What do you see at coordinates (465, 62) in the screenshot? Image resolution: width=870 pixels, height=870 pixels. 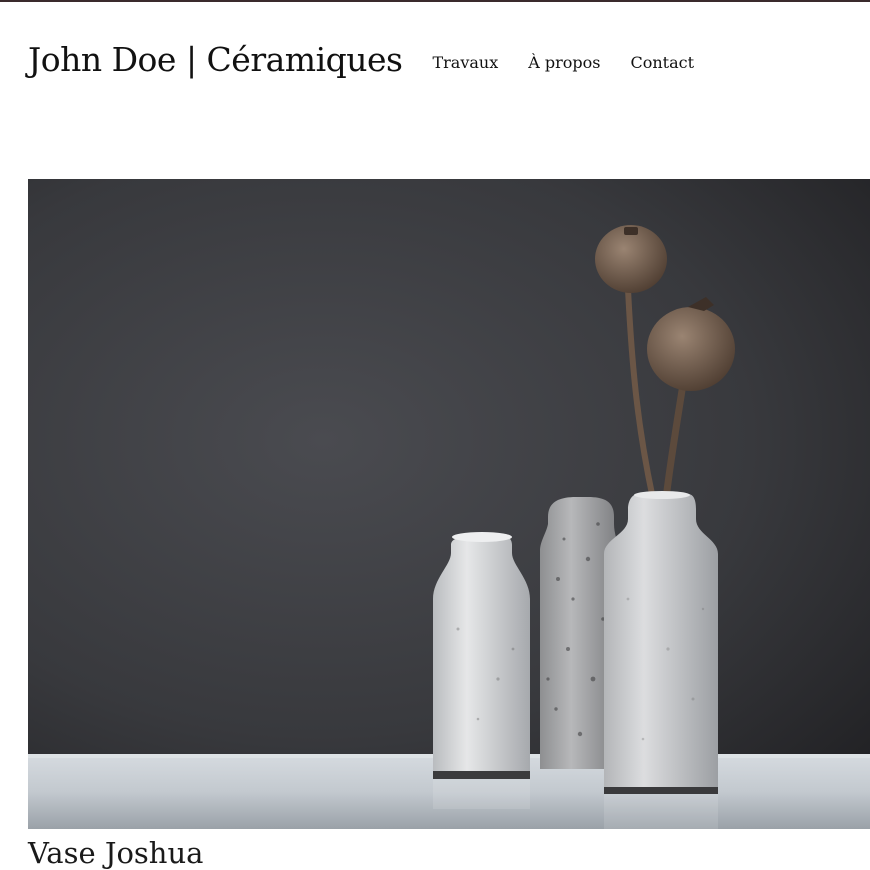 I see `nav-link-travaux: Travaux` at bounding box center [465, 62].